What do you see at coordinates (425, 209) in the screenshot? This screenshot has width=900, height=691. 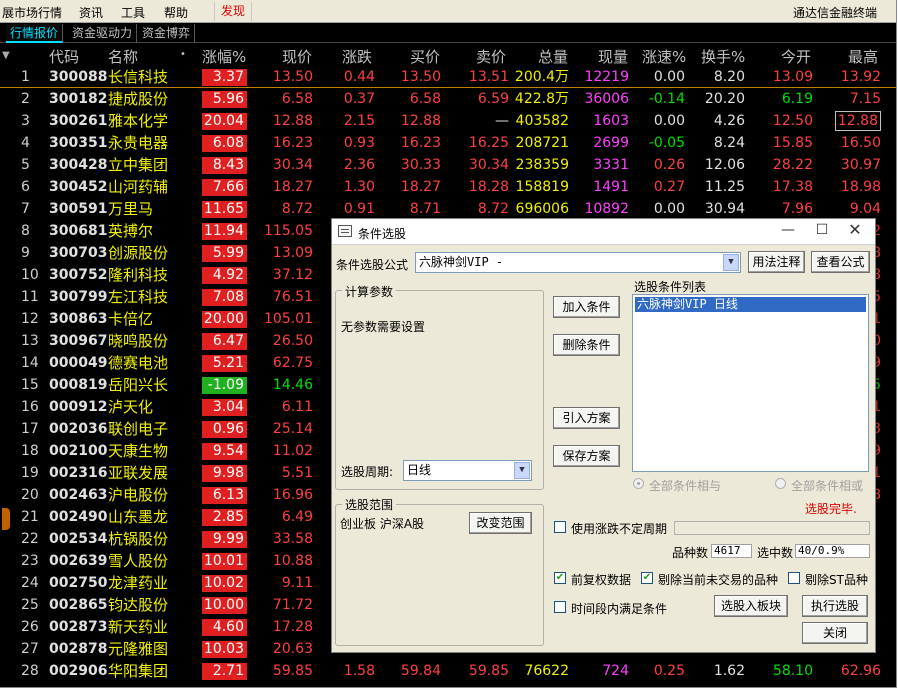 I see `cell-bid: 8.71` at bounding box center [425, 209].